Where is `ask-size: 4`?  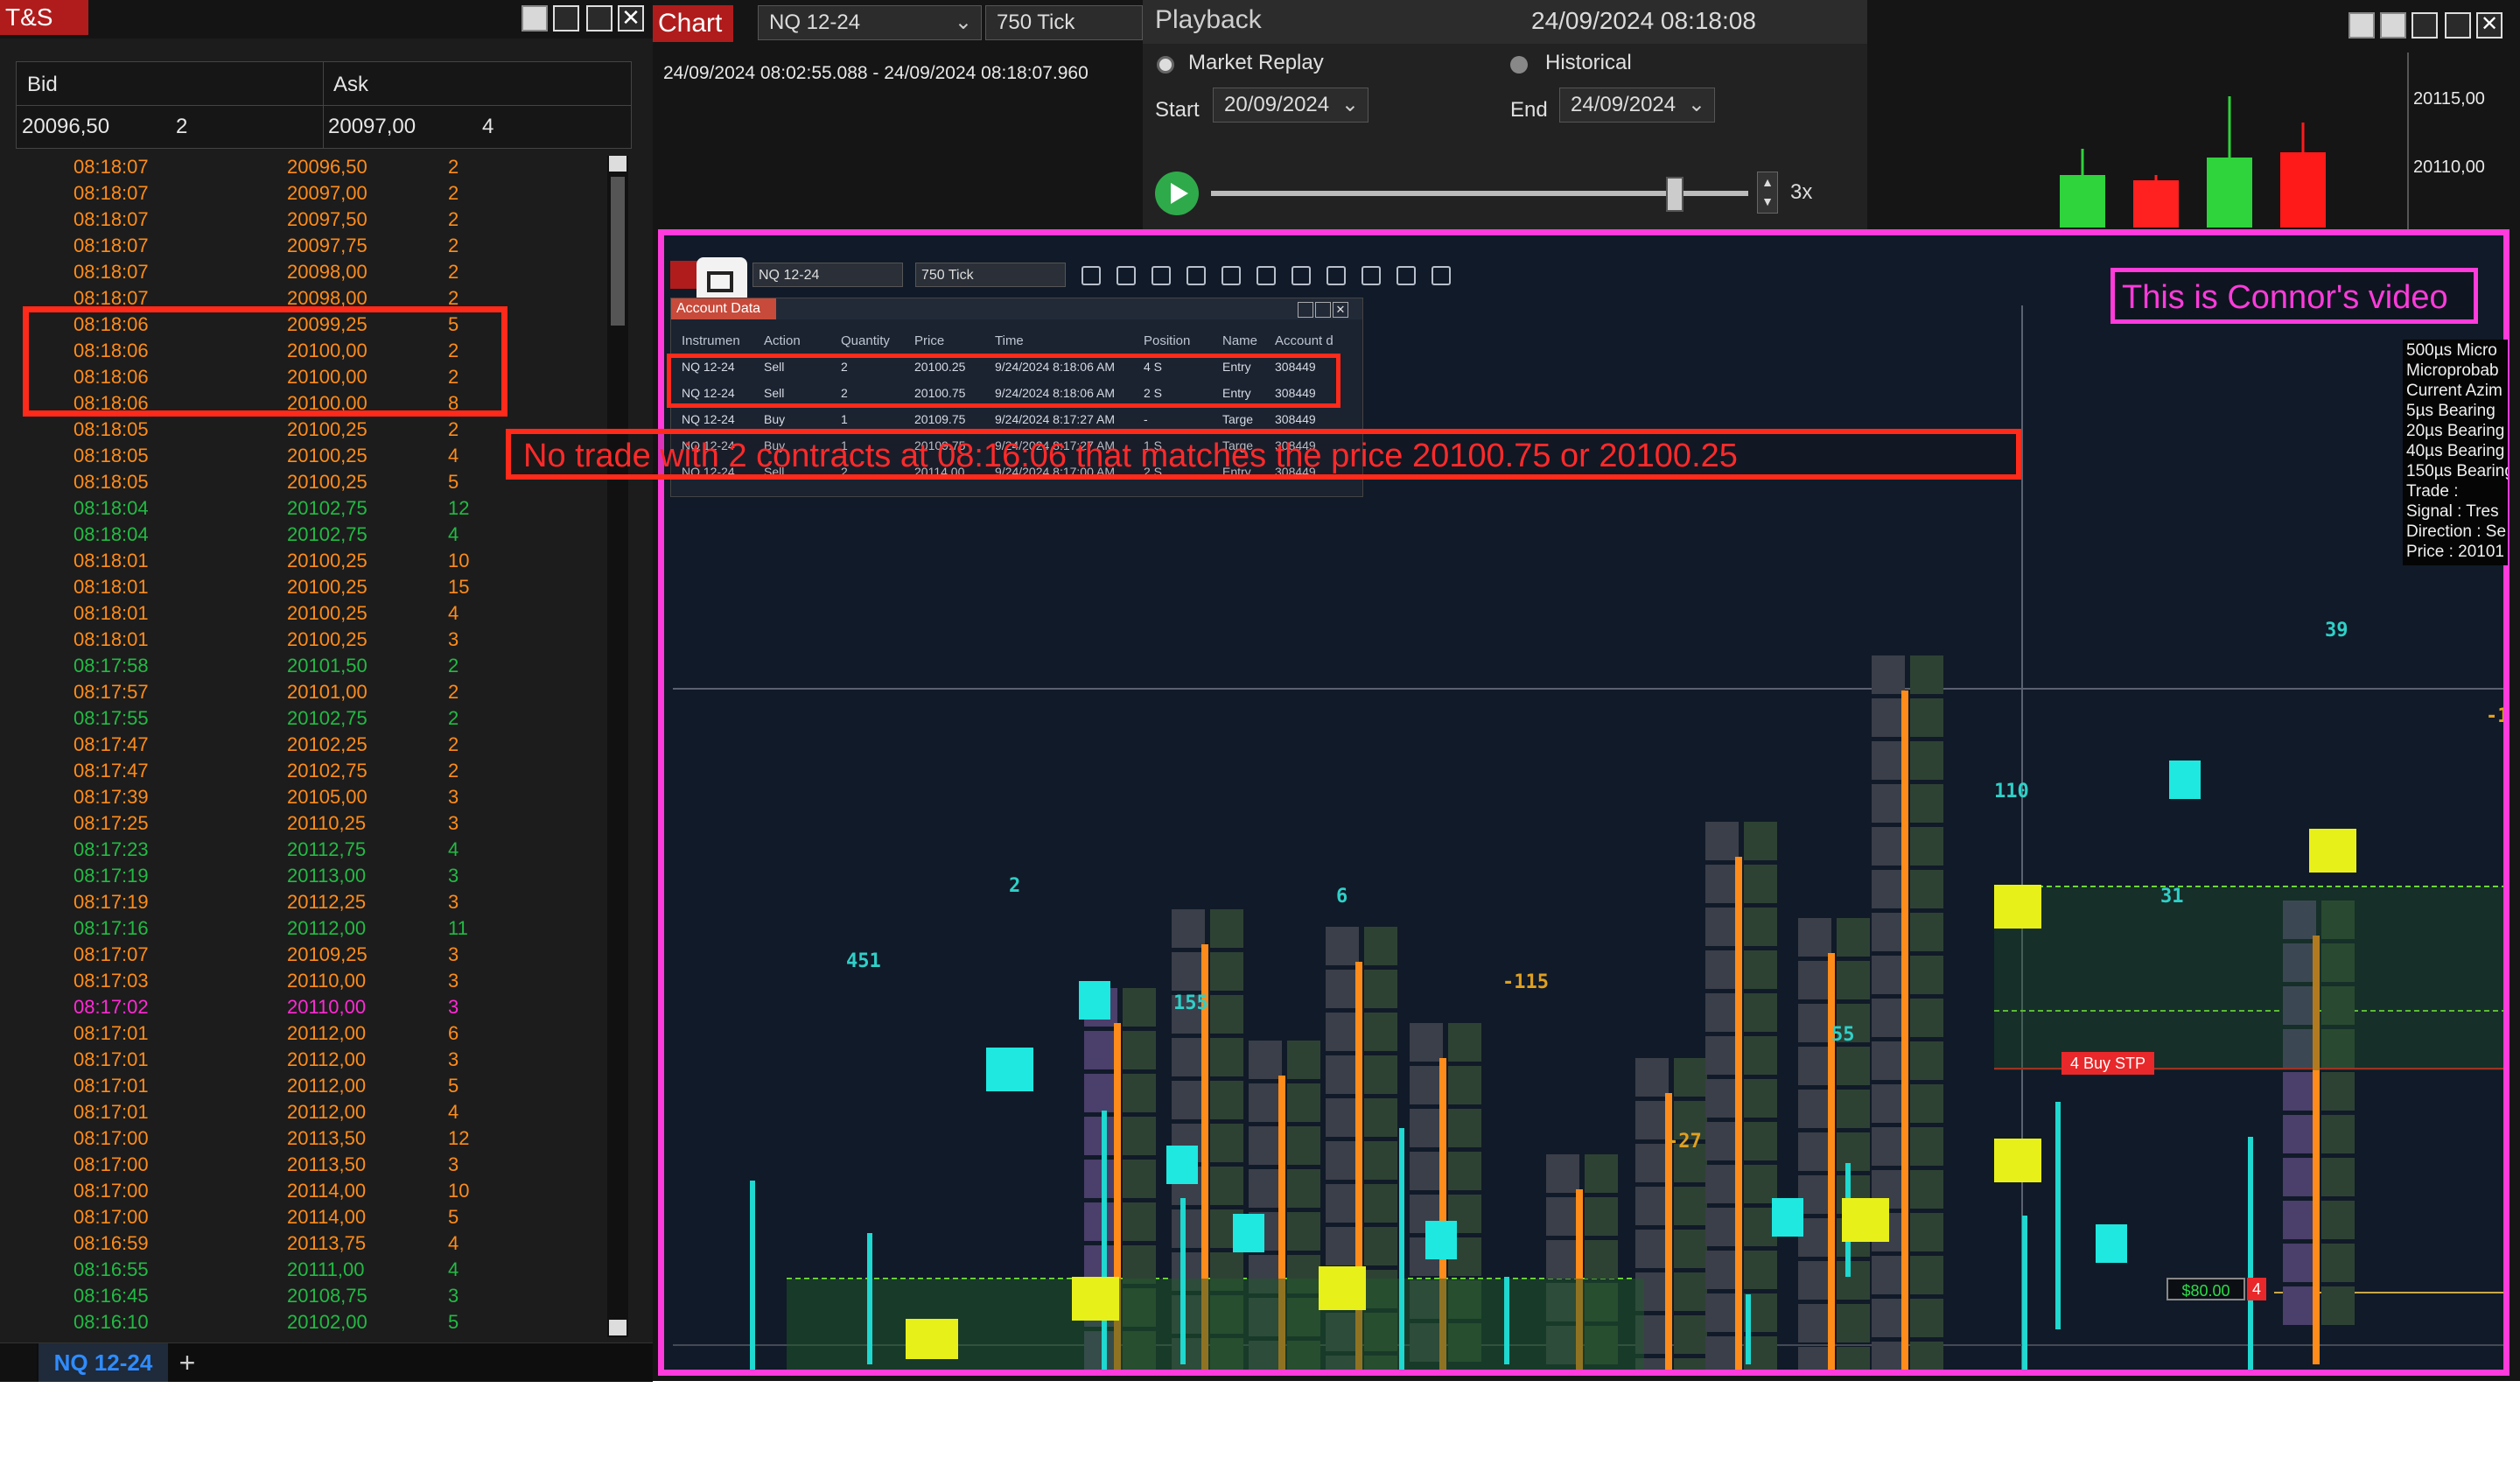 ask-size: 4 is located at coordinates (488, 126).